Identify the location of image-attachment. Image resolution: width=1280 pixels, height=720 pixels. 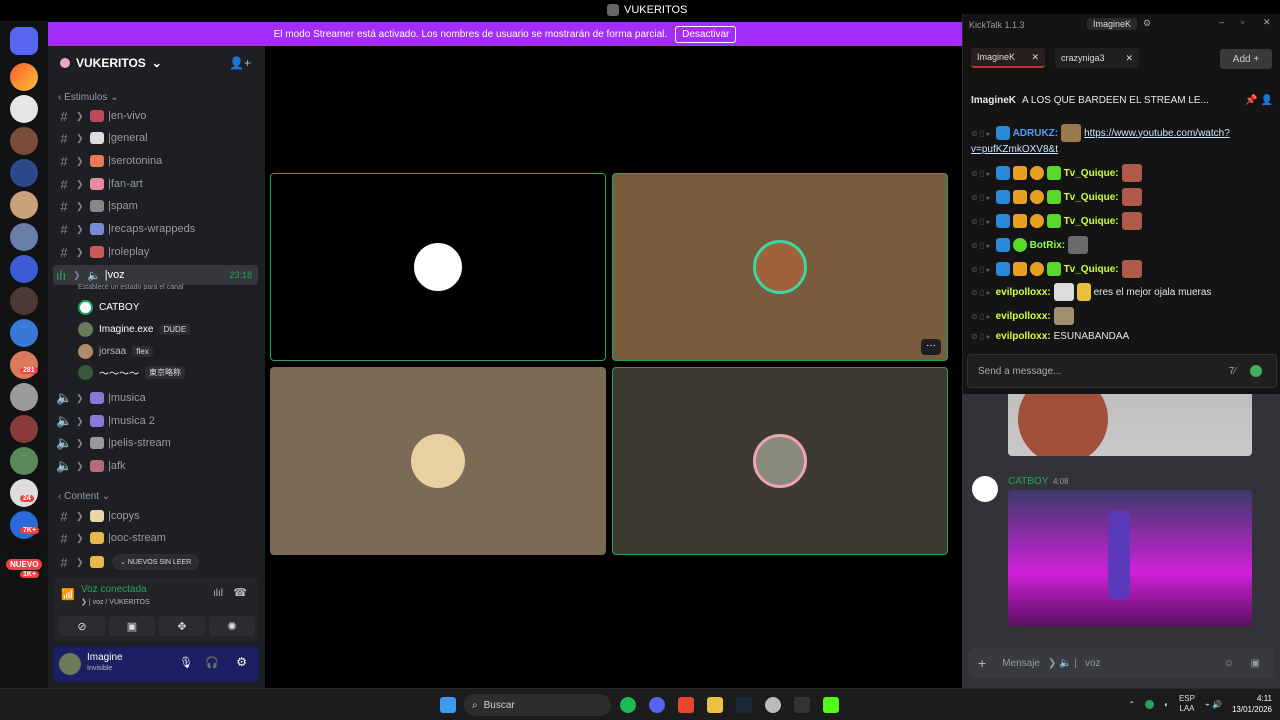
(1130, 425).